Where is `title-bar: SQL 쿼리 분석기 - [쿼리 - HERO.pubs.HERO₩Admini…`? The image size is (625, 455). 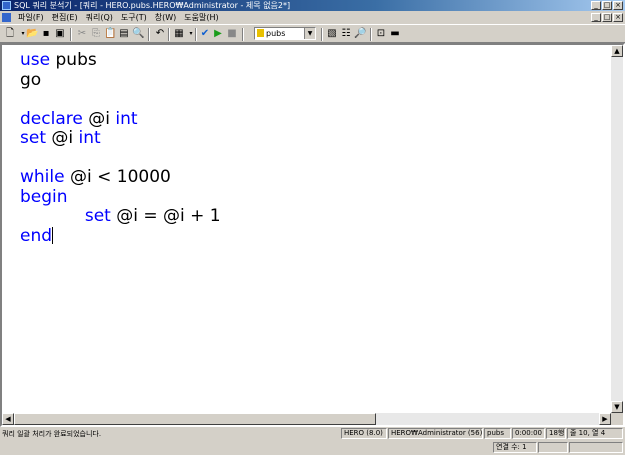
title-bar: SQL 쿼리 분석기 - [쿼리 - HERO.pubs.HERO₩Admini… is located at coordinates (312, 5).